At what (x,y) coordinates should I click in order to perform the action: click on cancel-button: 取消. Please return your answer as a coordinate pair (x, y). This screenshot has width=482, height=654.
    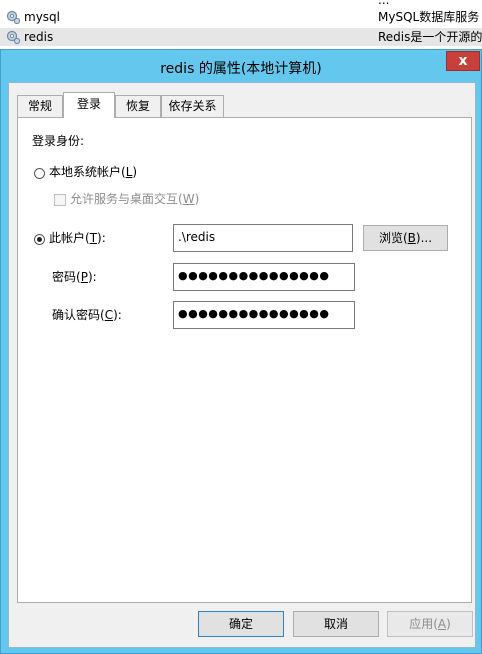
    Looking at the image, I should click on (336, 624).